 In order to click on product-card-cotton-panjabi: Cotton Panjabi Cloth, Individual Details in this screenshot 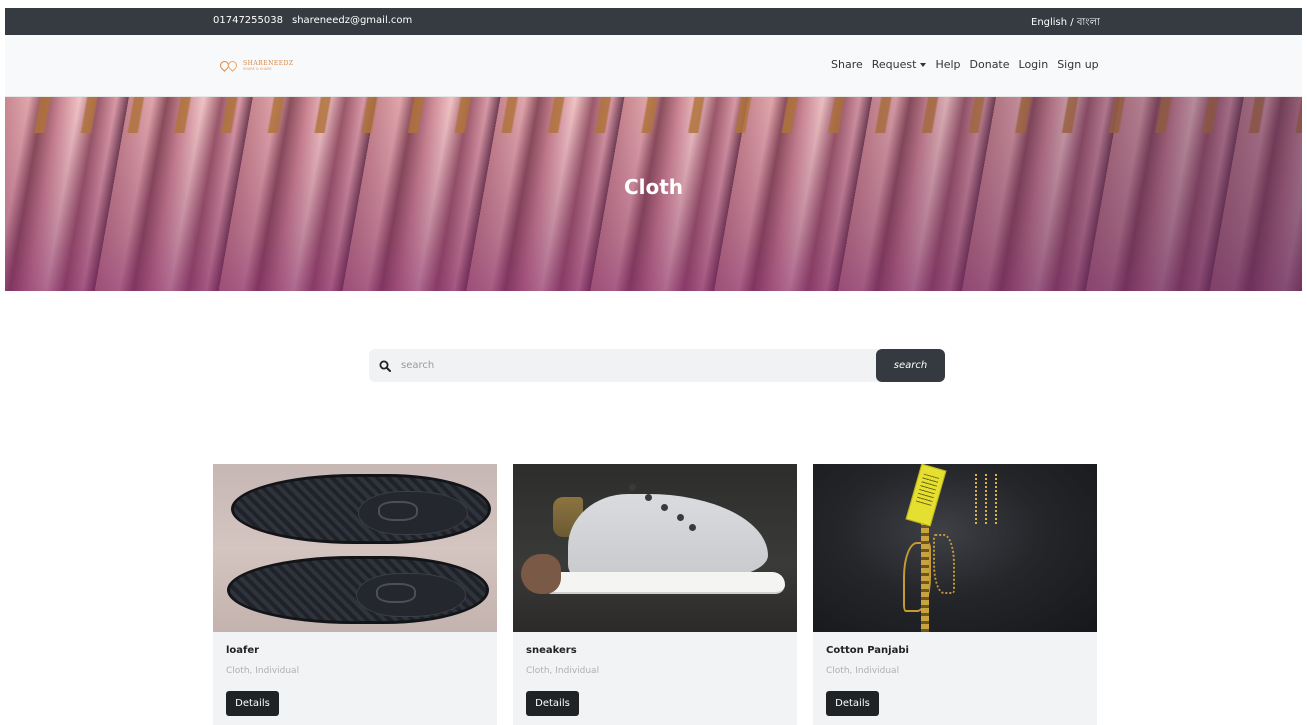, I will do `click(955, 594)`.